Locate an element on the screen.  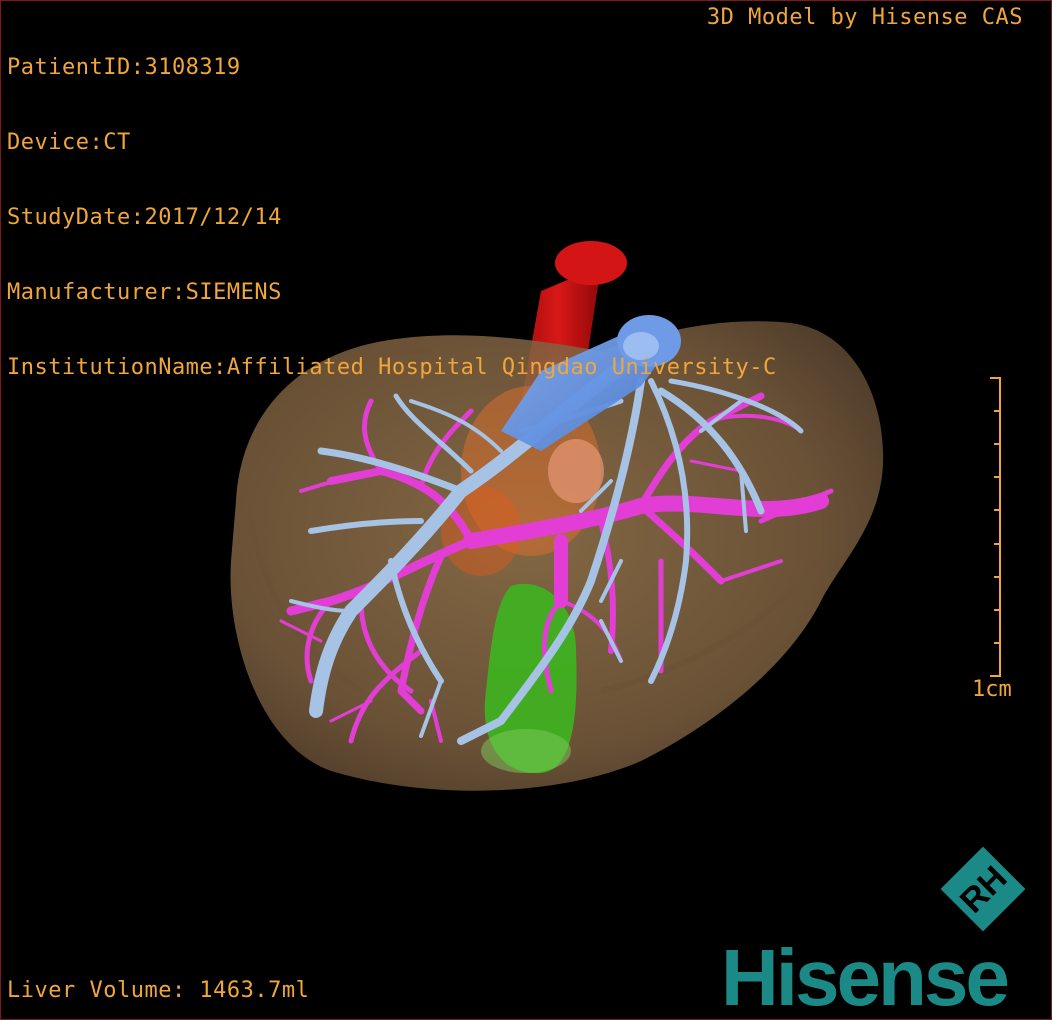
patient-id: PatientID:3108319 is located at coordinates (124, 67).